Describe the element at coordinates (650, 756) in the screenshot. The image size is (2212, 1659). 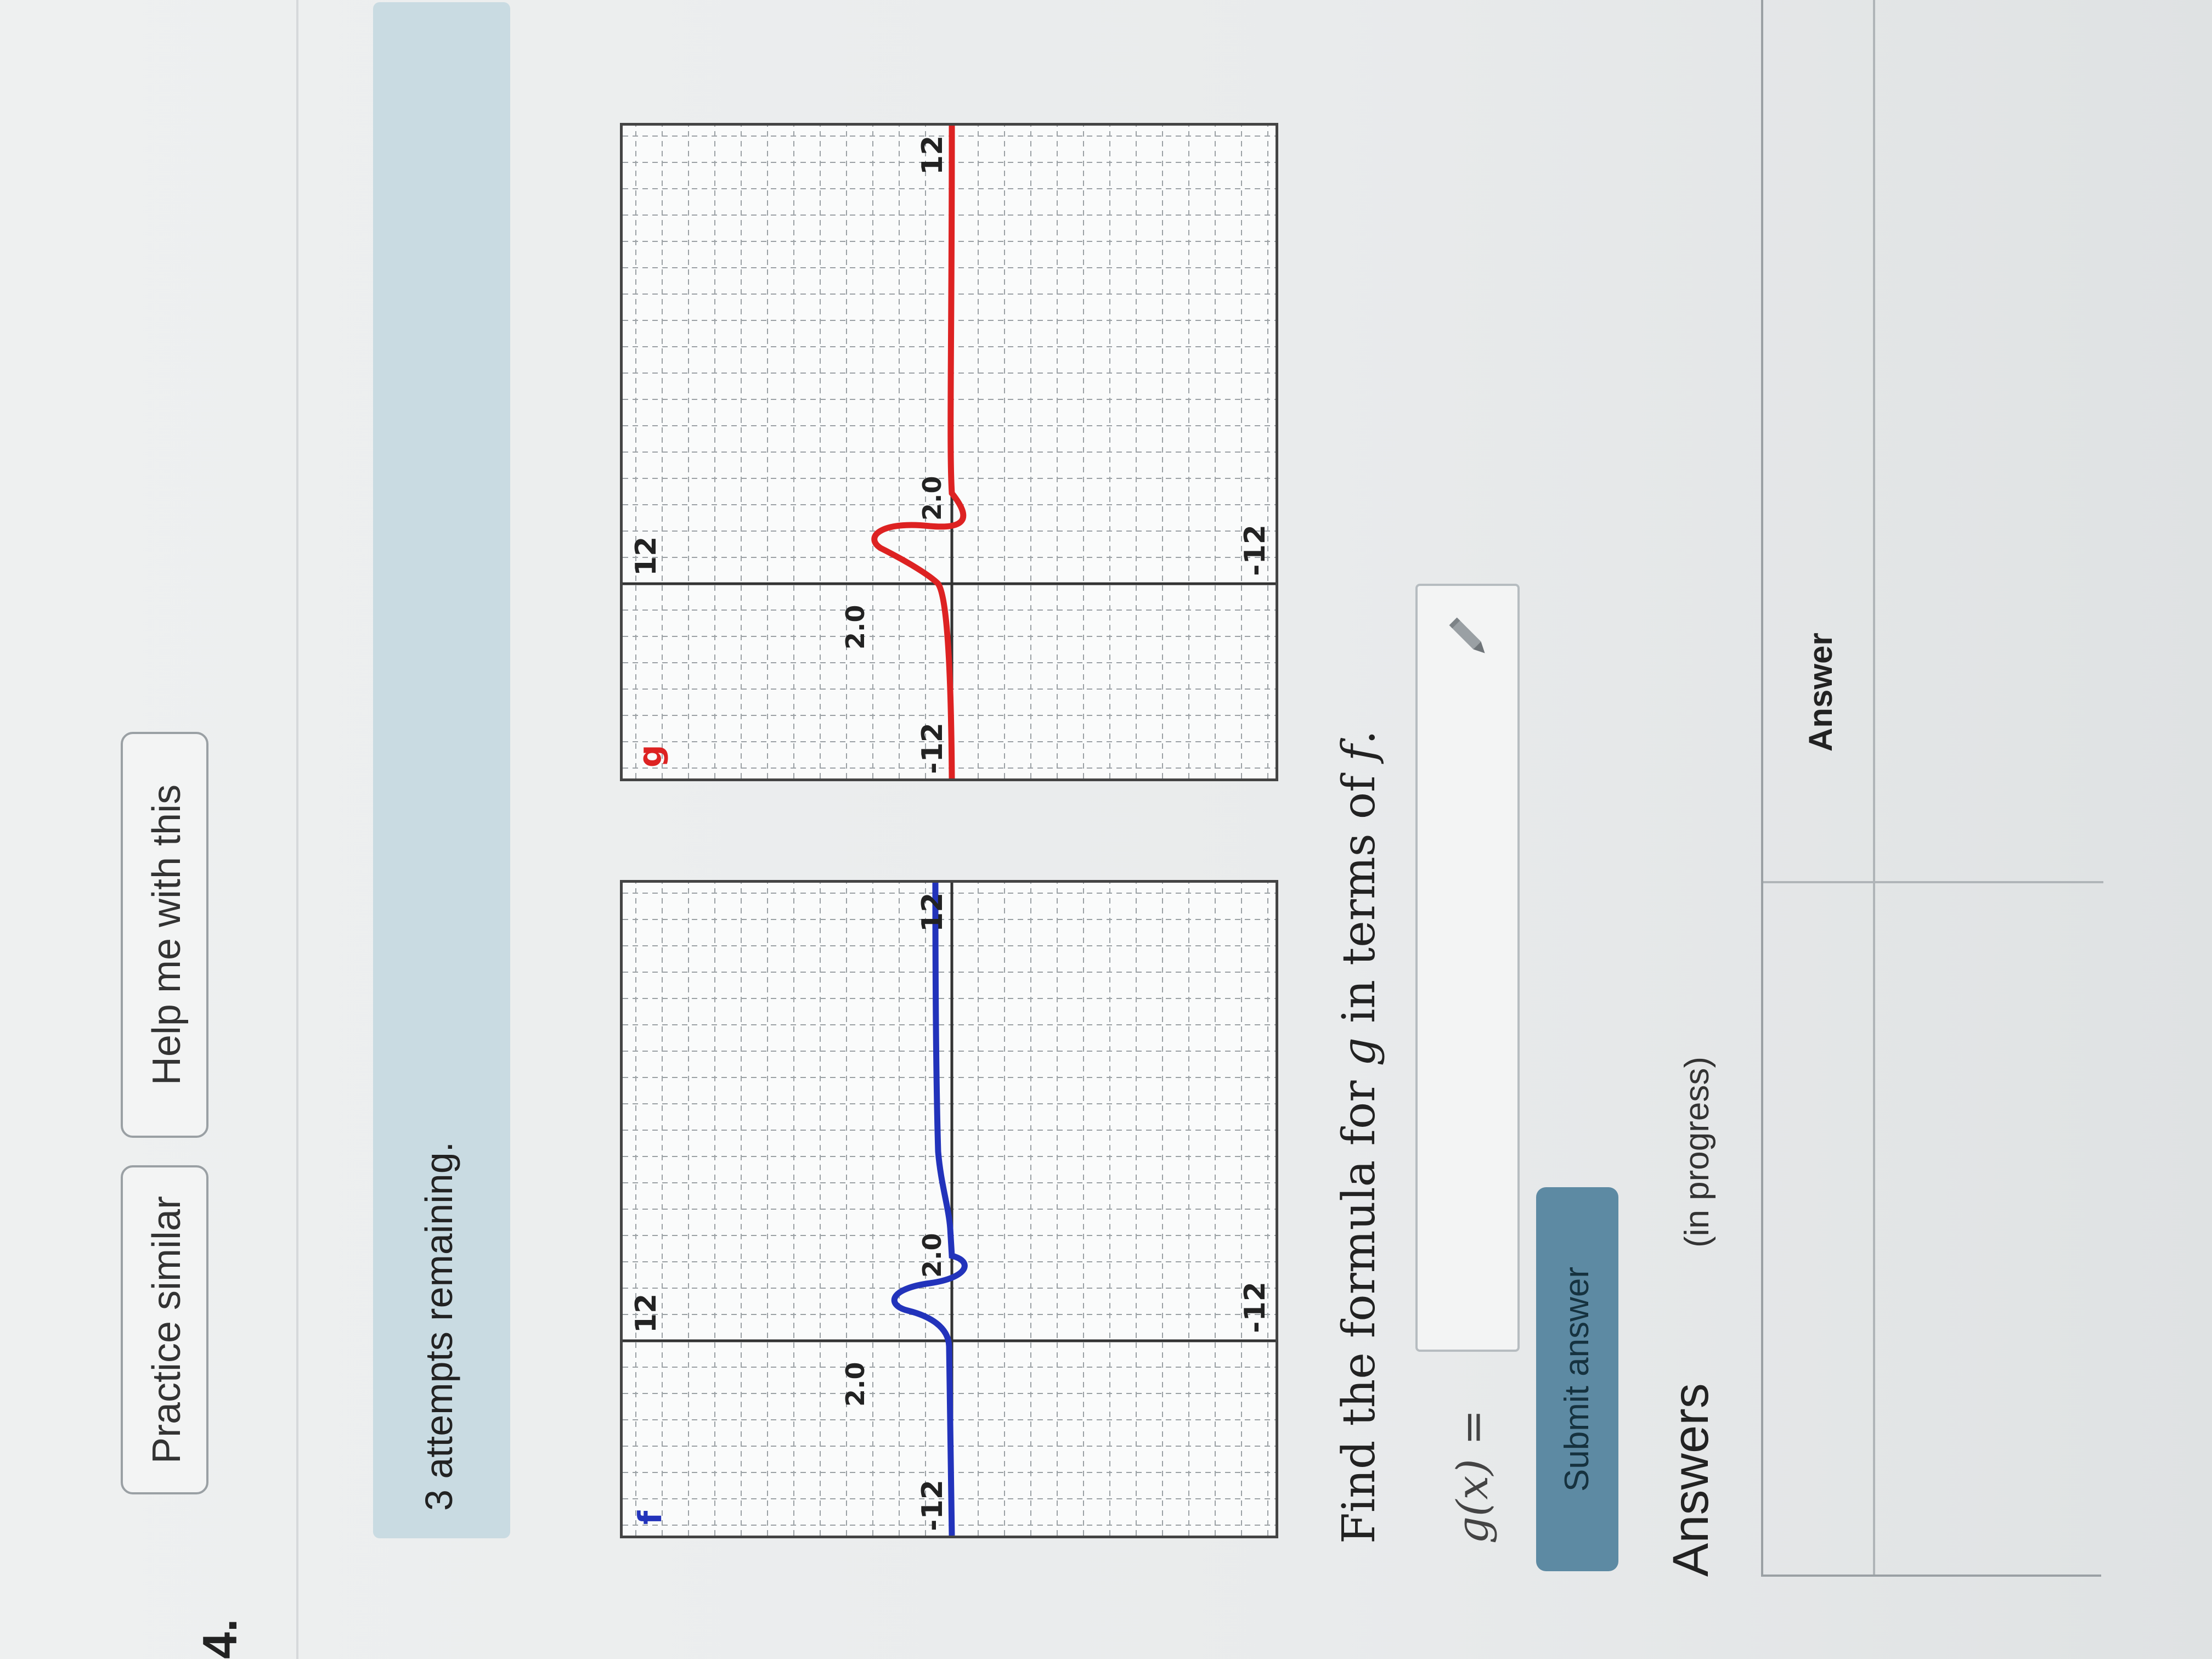
I see `graph-g-name-label: g` at that location.